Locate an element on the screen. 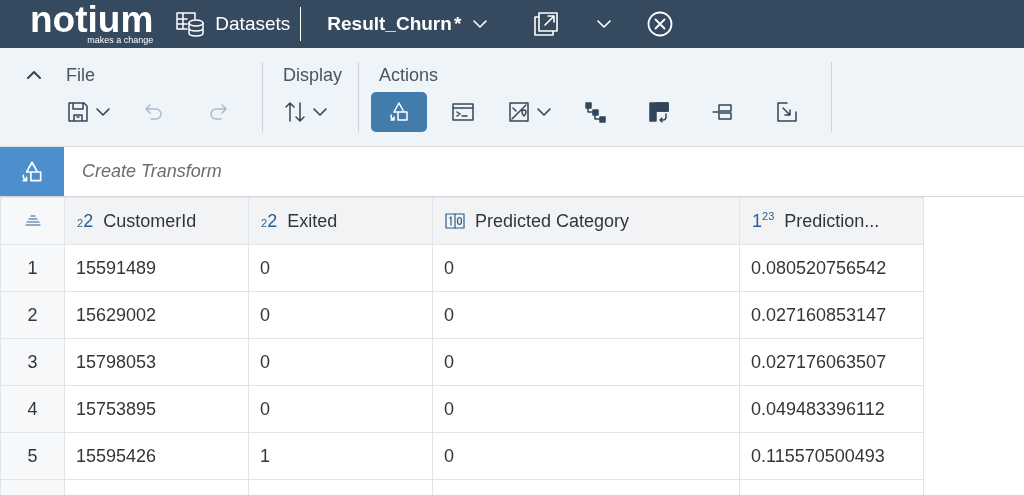 The image size is (1024, 495). category-type-icon is located at coordinates (455, 221).